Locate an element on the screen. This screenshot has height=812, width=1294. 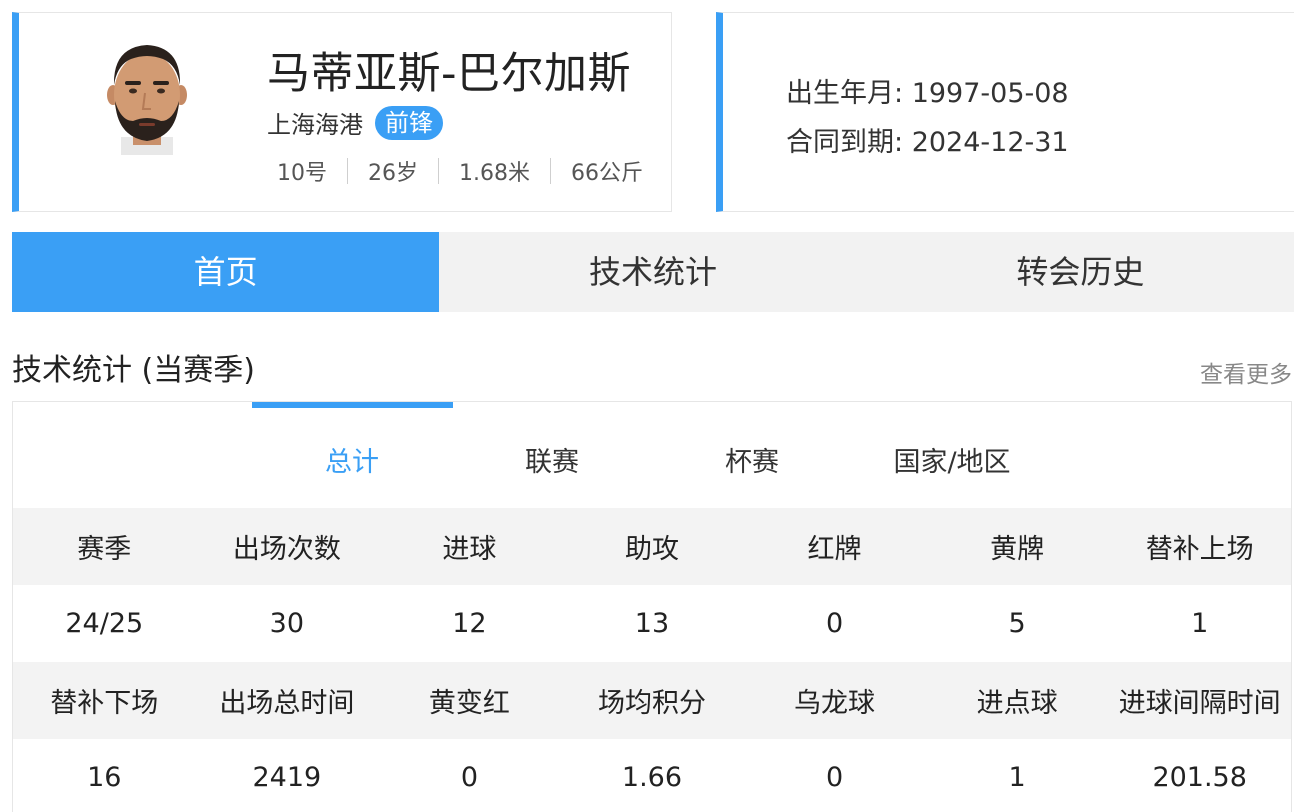
table-header-cell: 乌龙球 is located at coordinates (834, 700).